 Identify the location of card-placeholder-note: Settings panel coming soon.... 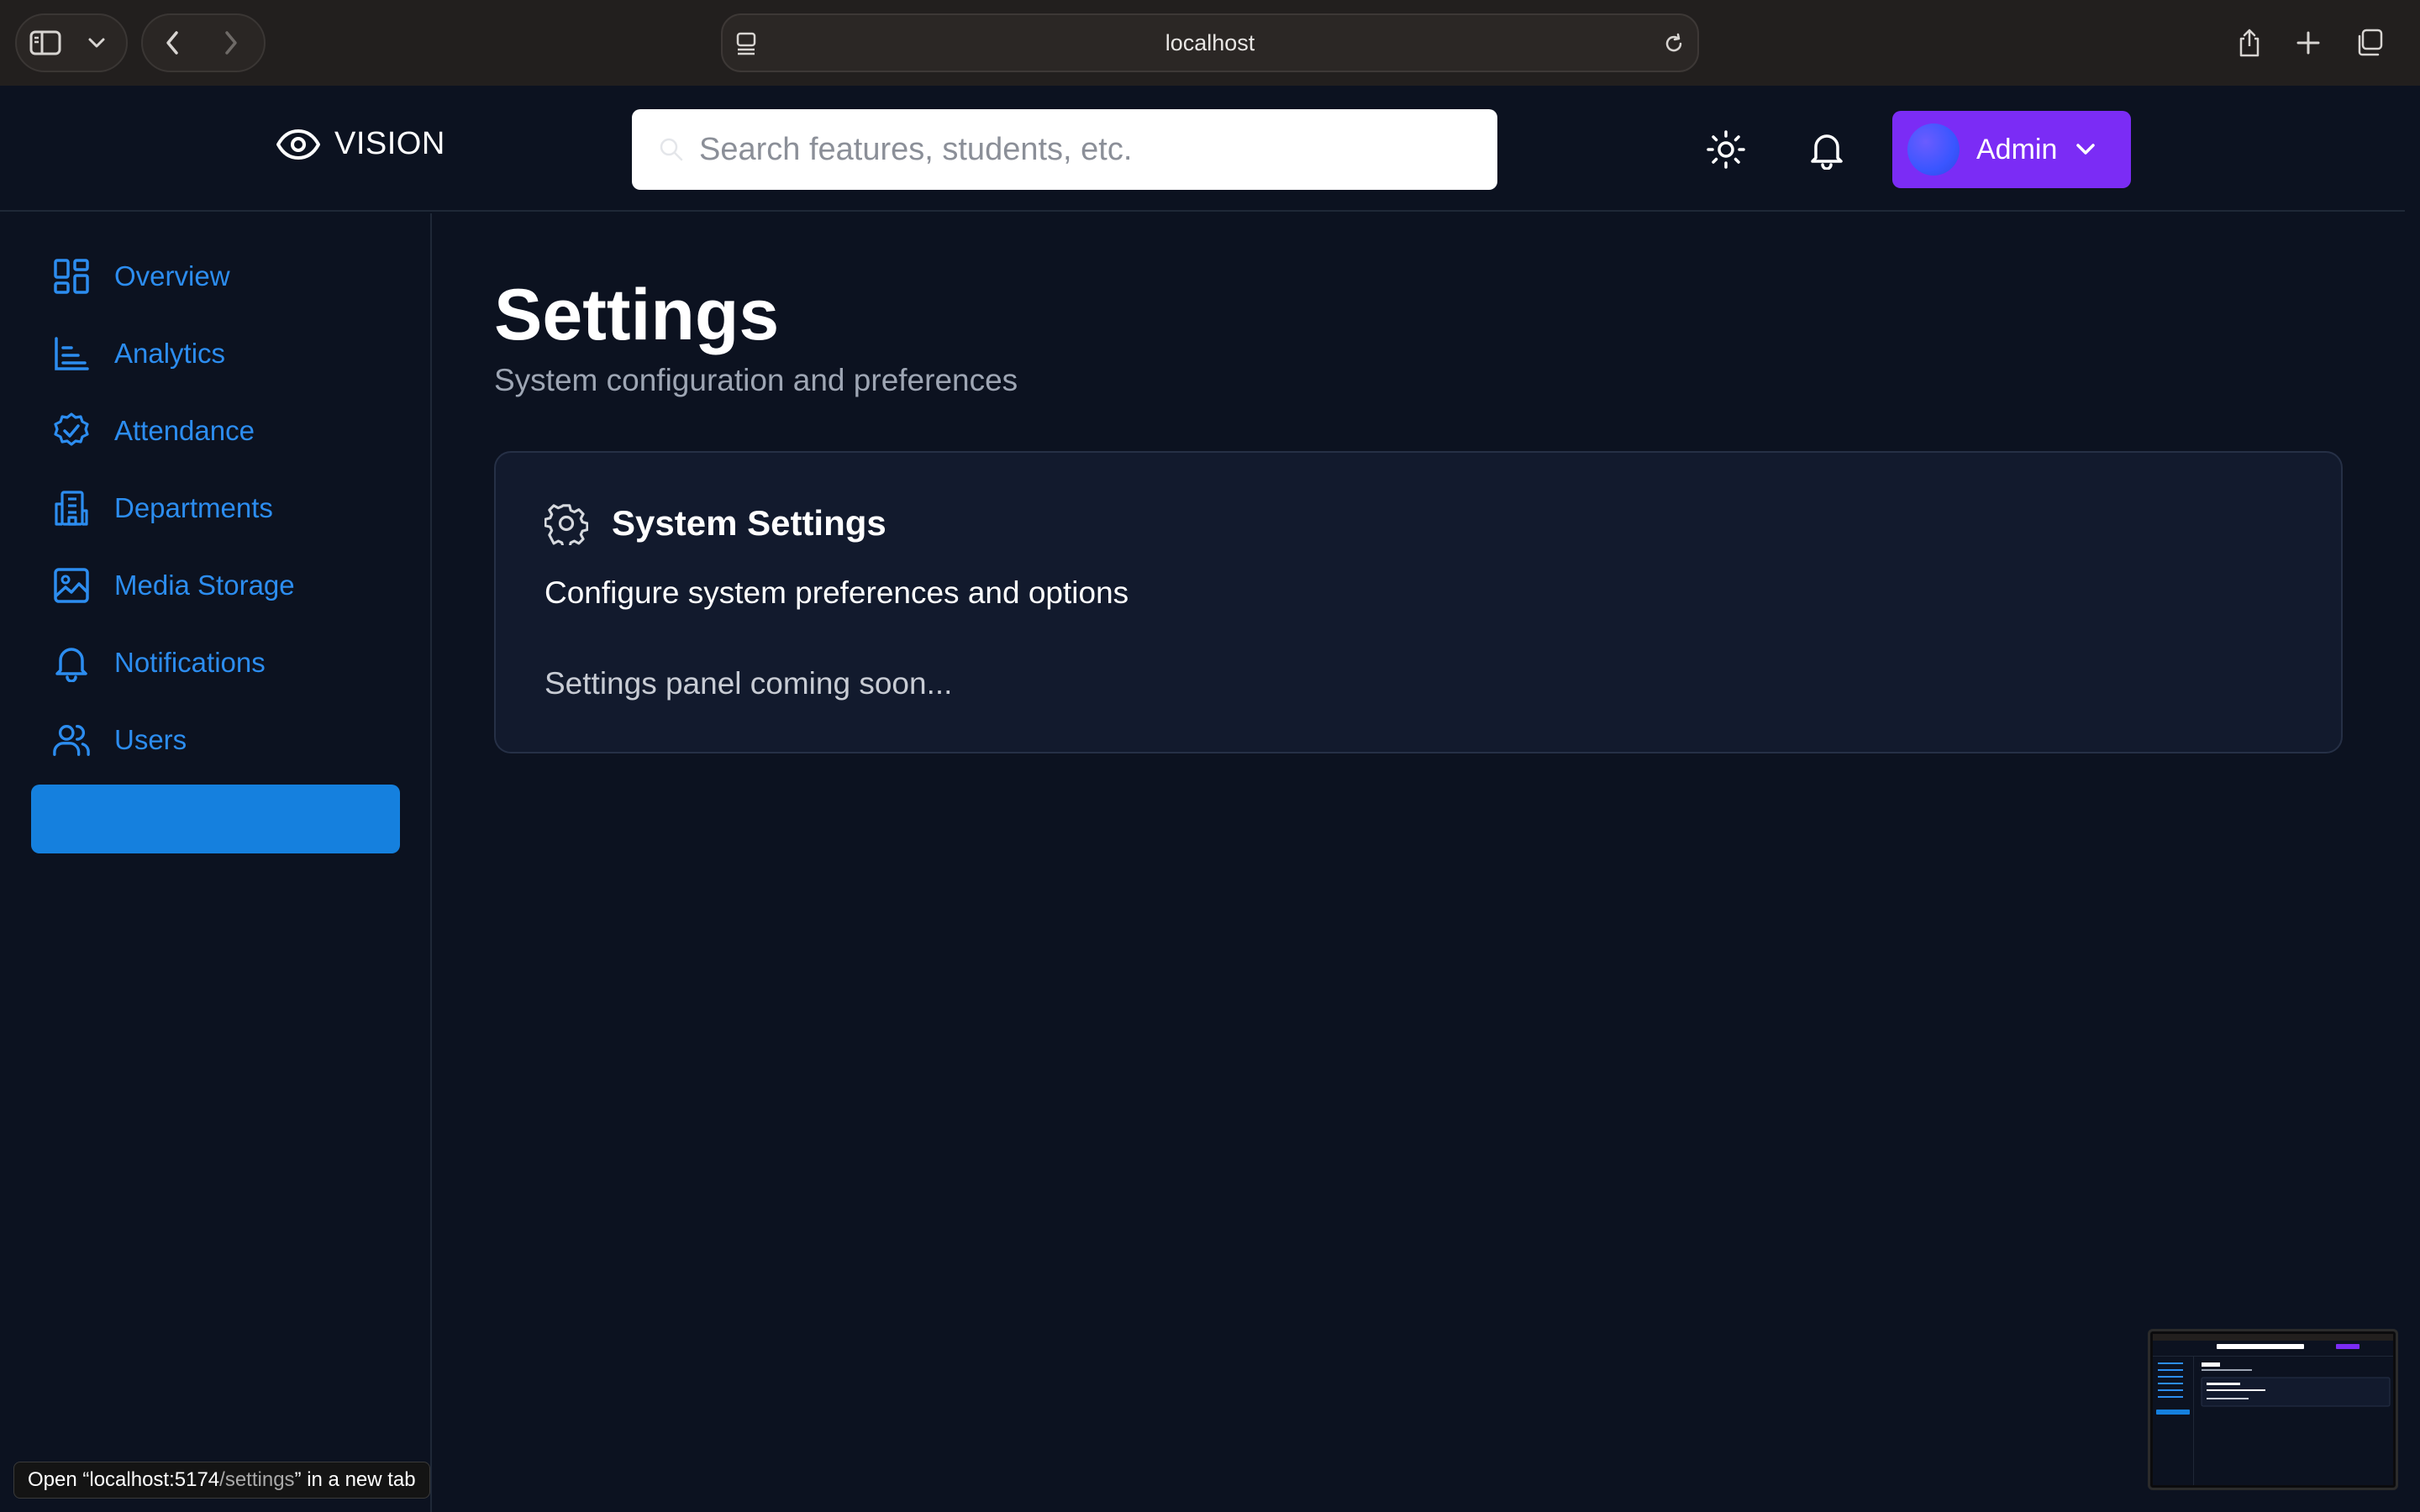
(749, 683).